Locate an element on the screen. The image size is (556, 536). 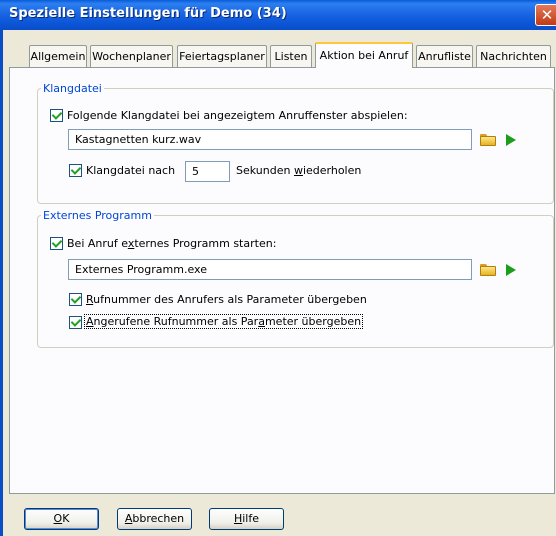
caller-number-param-checkbox is located at coordinates (75, 299).